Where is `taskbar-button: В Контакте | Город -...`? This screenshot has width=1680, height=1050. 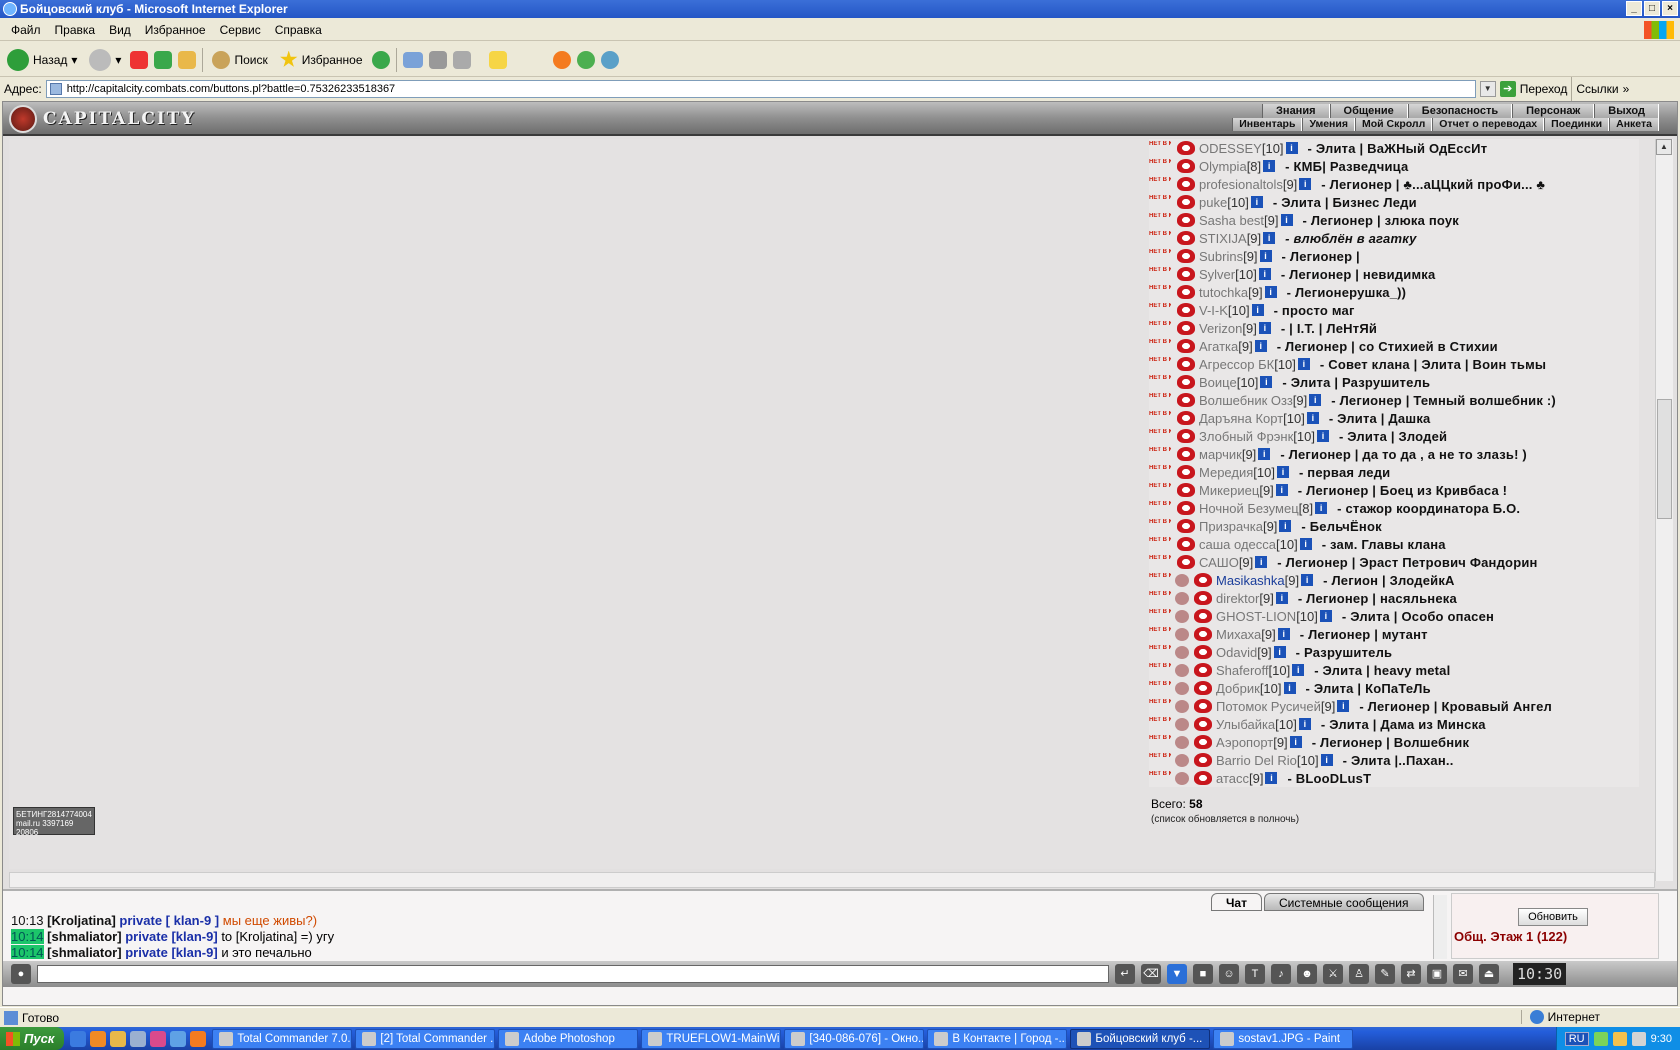 taskbar-button: В Контакте | Город -... is located at coordinates (997, 1038).